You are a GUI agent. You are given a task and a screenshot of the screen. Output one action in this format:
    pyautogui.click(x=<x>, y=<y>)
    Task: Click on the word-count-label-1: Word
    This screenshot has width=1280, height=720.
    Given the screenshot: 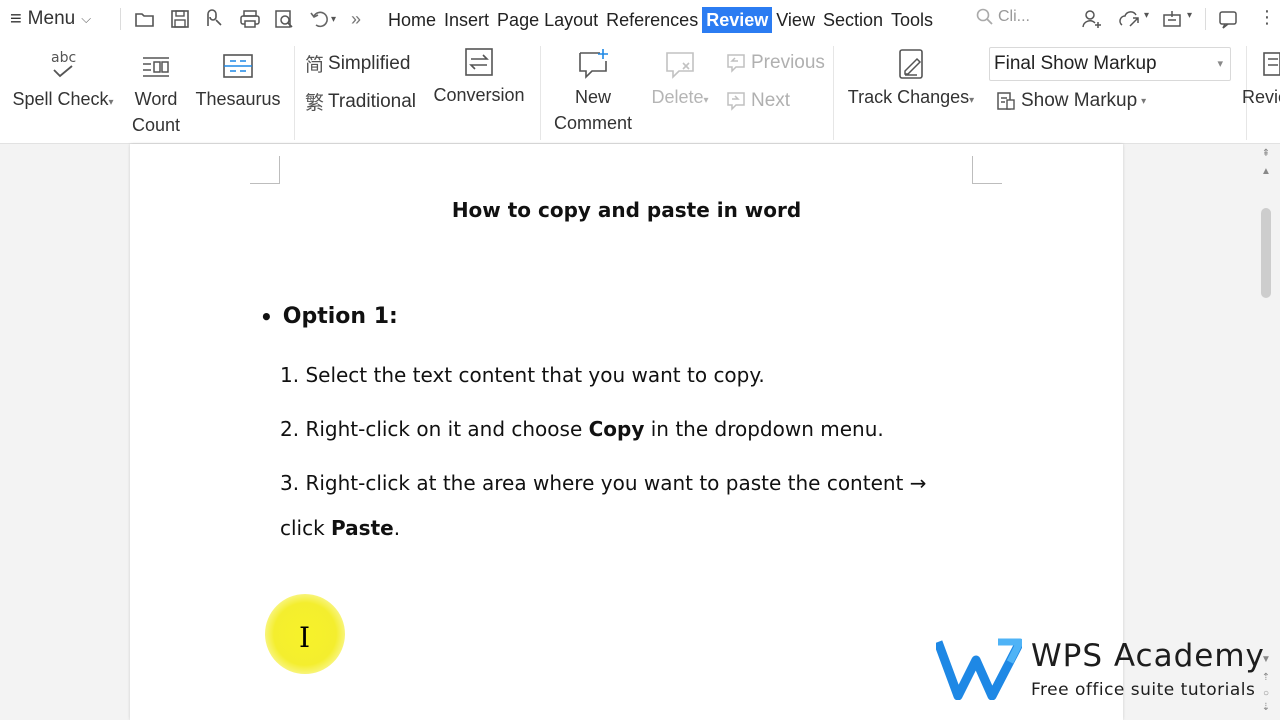 What is the action you would take?
    pyautogui.click(x=156, y=99)
    